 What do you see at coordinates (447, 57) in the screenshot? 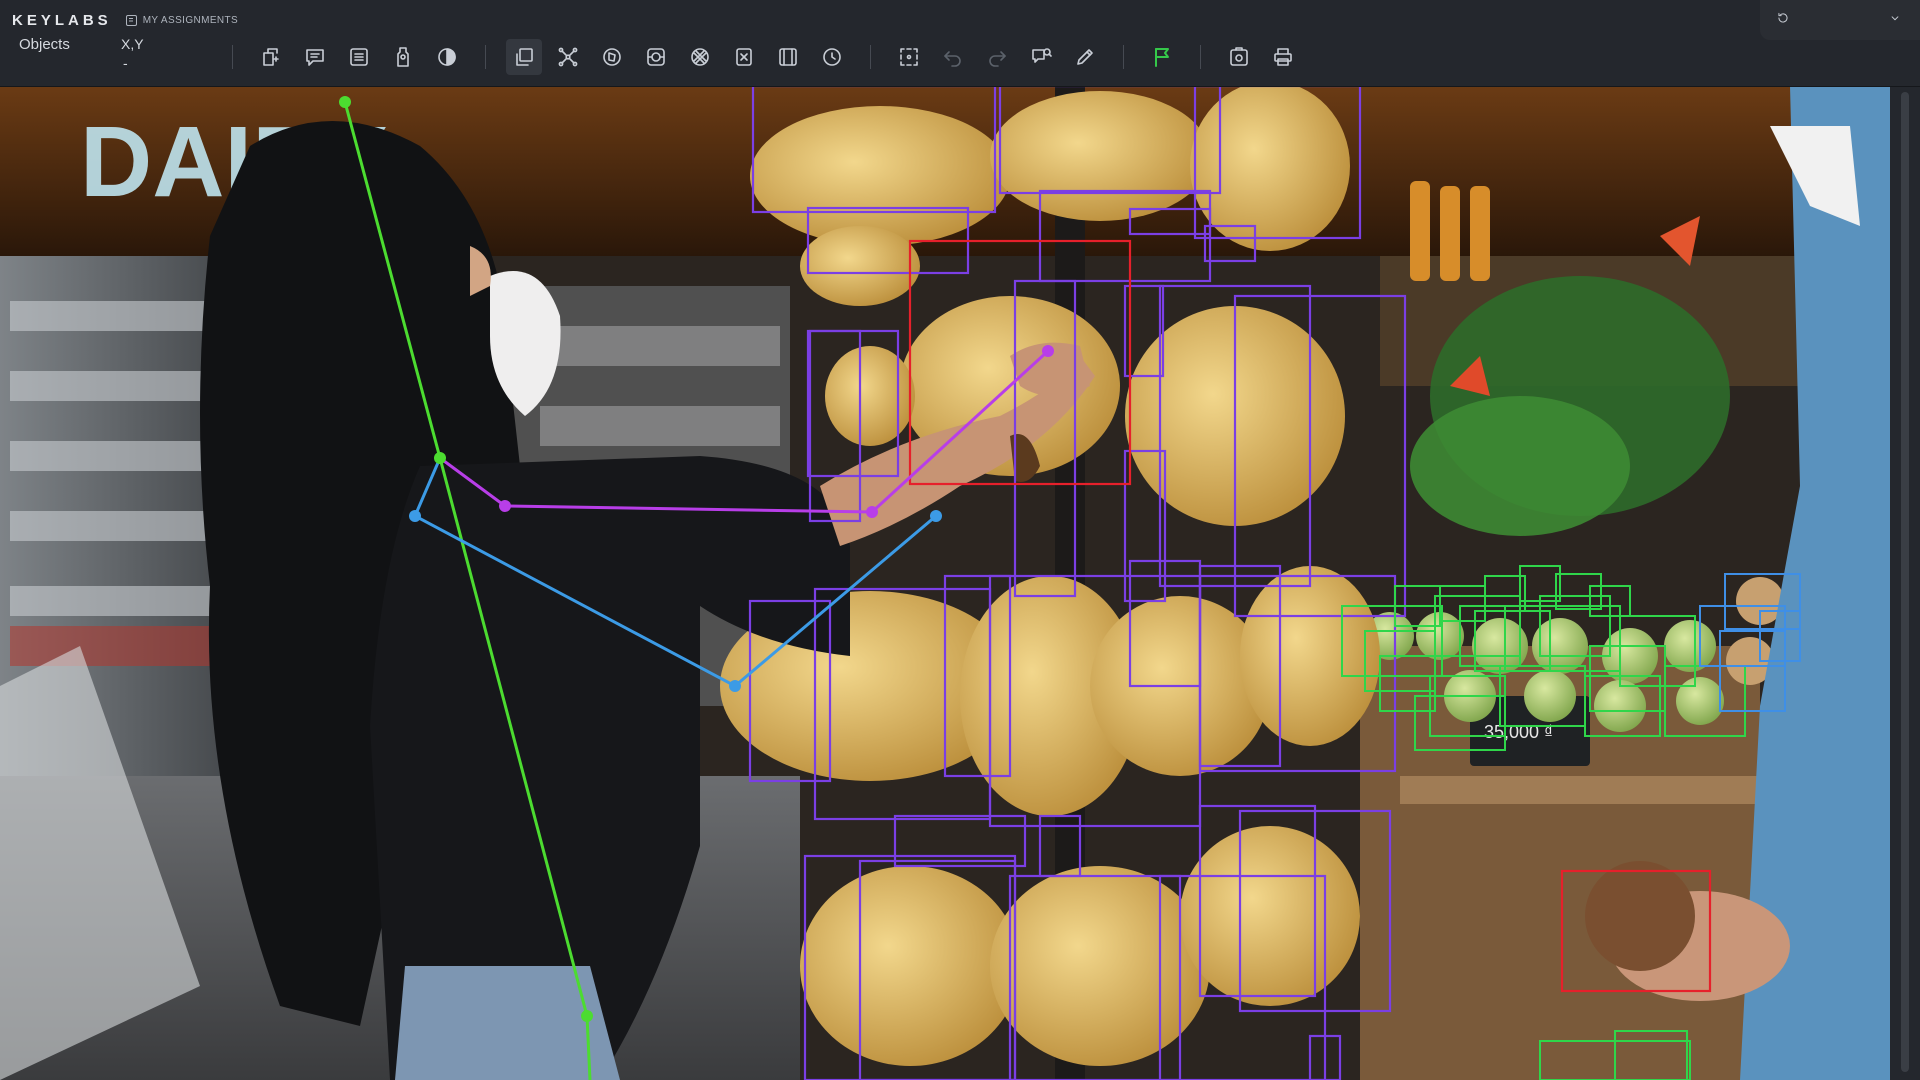
I see `contrast-icon` at bounding box center [447, 57].